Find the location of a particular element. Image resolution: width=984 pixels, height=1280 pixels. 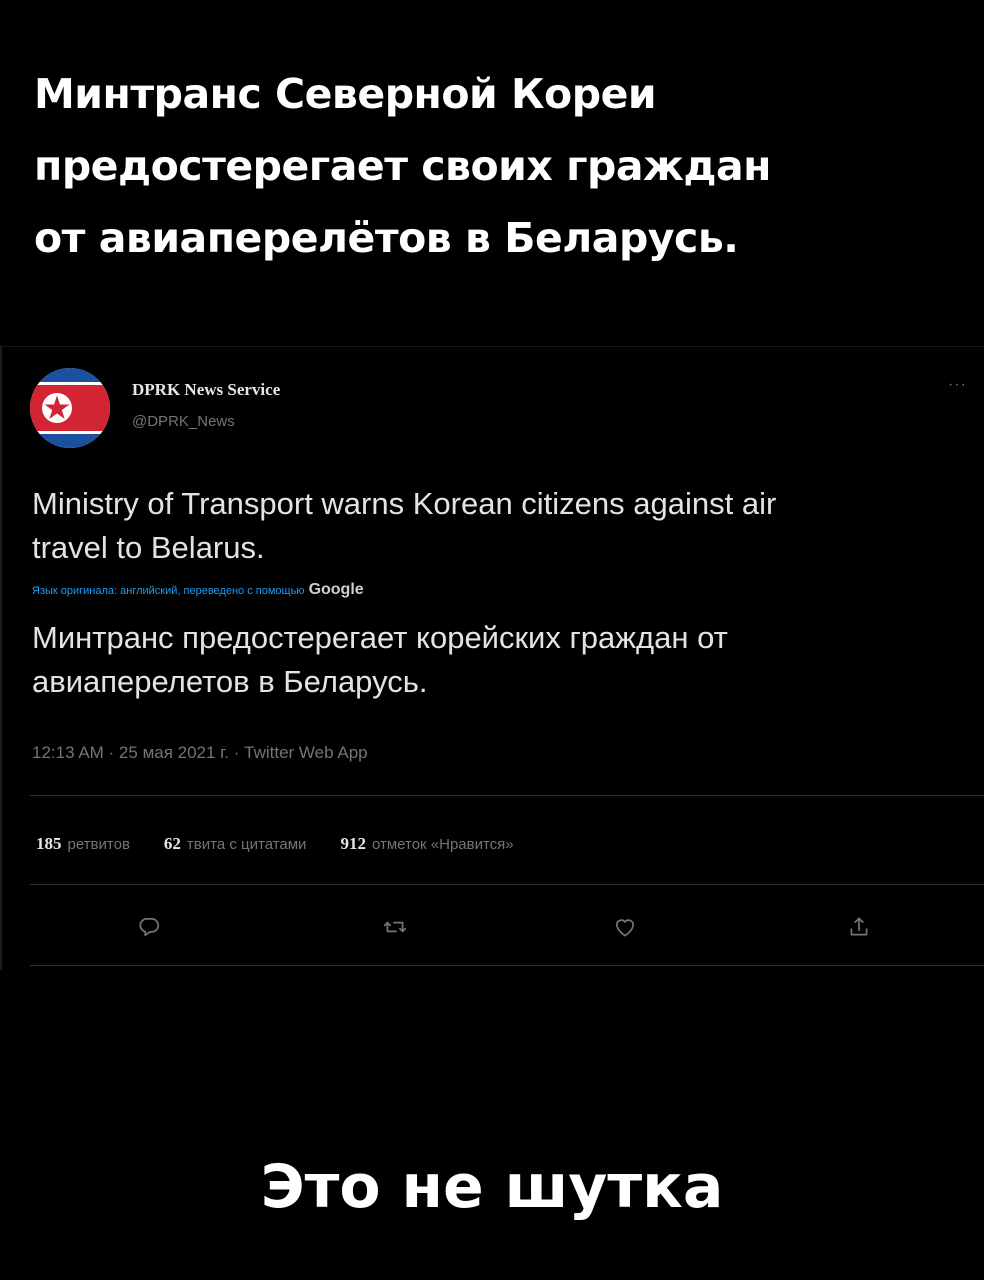

retweets-stat: 185 ретвитов is located at coordinates (83, 844).